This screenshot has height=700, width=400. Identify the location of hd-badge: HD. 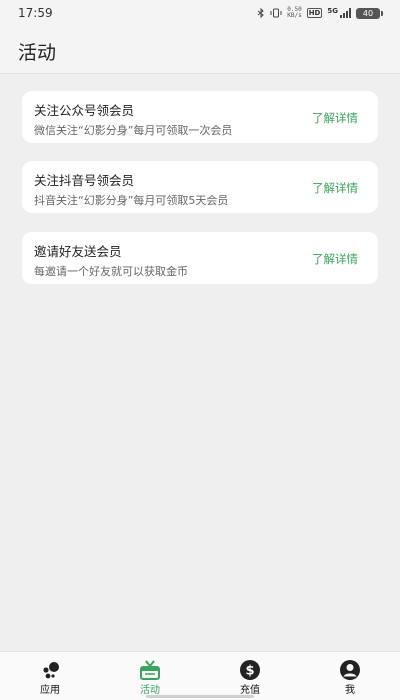
(314, 13).